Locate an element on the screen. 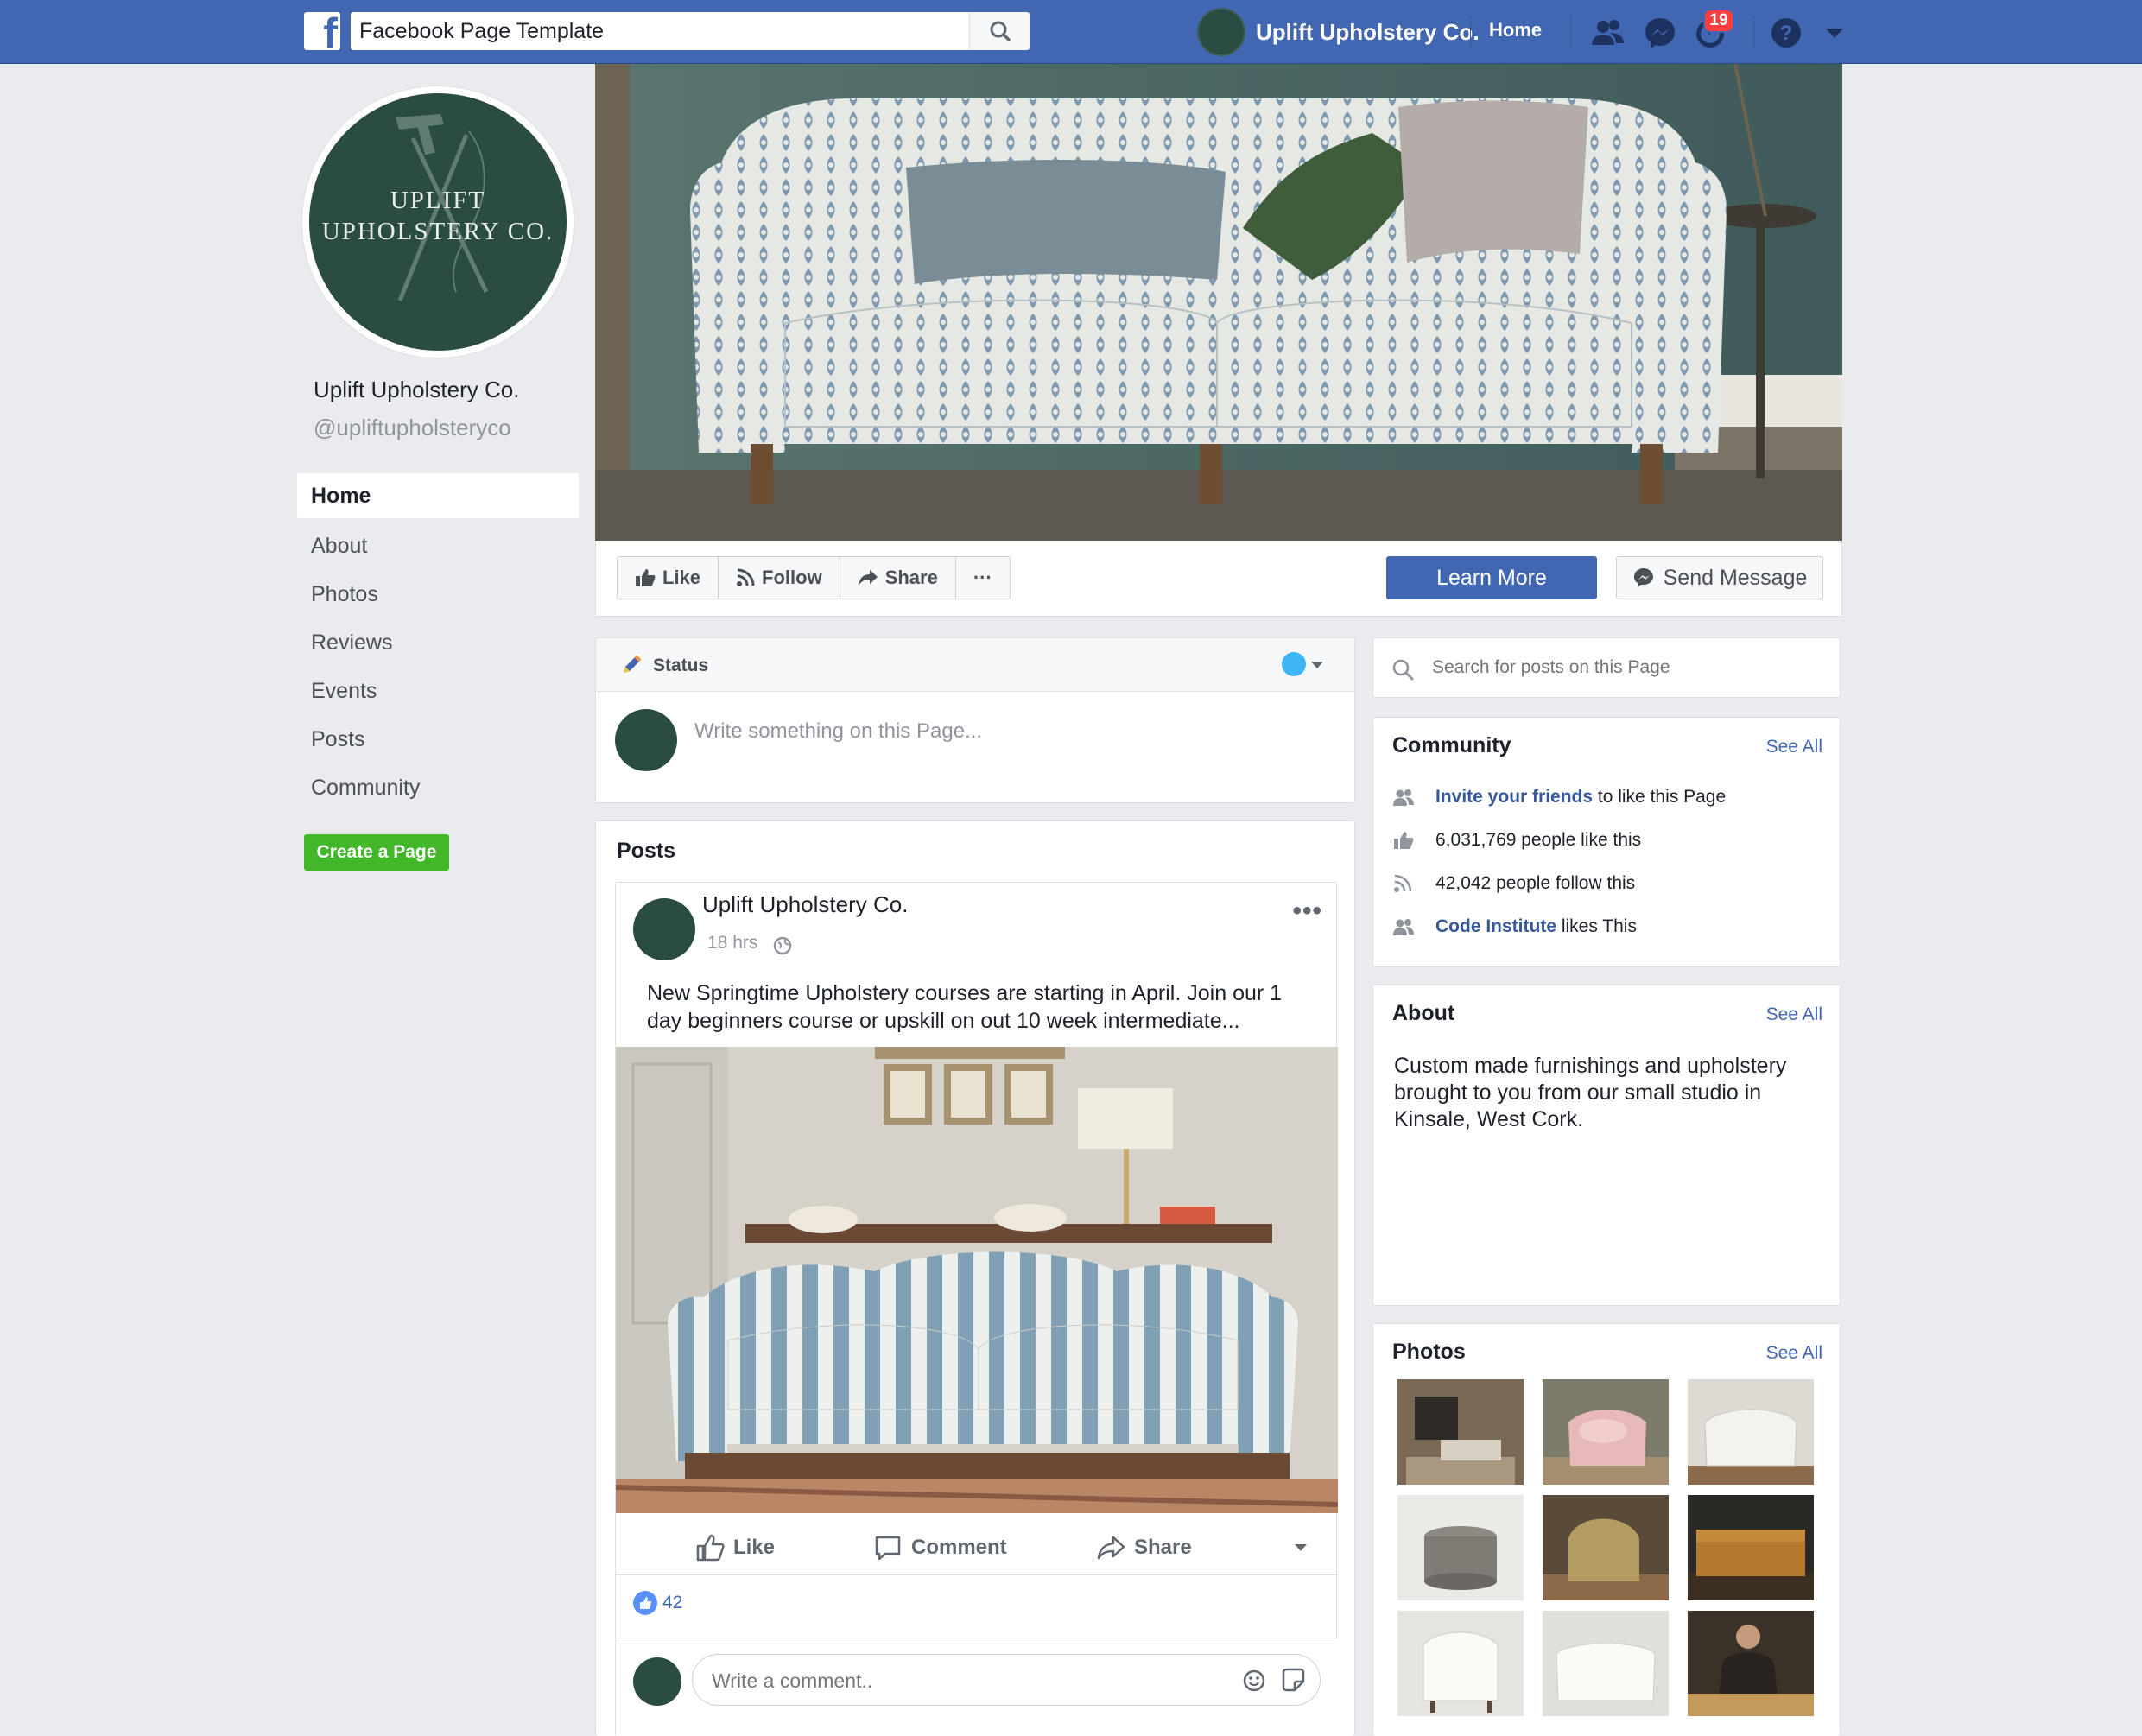 Image resolution: width=2142 pixels, height=1736 pixels. post-author-avatar is located at coordinates (664, 929).